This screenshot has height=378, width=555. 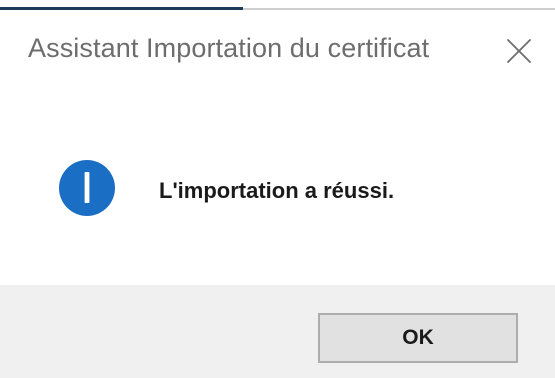 What do you see at coordinates (399, 9) in the screenshot?
I see `window-border-line` at bounding box center [399, 9].